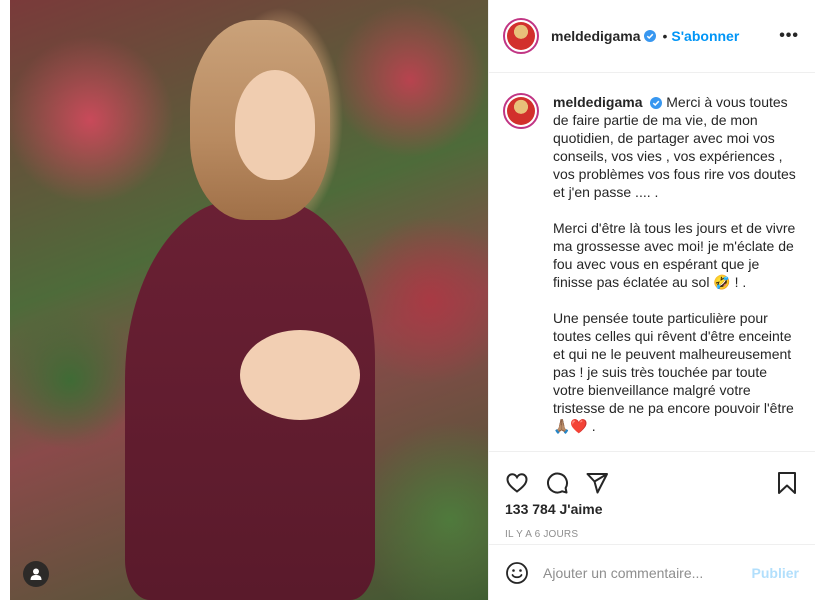 The width and height of the screenshot is (815, 600). I want to click on heart-icon, so click(517, 483).